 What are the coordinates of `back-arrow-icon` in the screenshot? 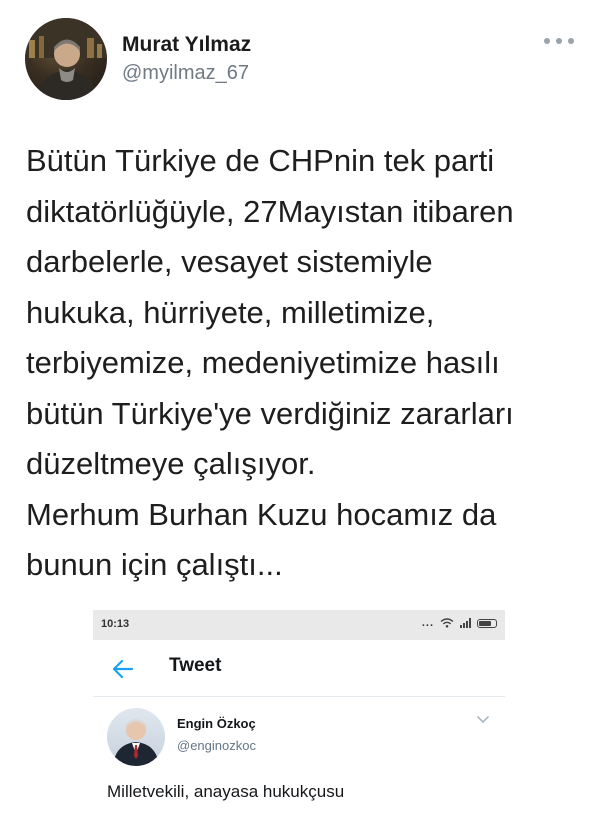 It's located at (123, 669).